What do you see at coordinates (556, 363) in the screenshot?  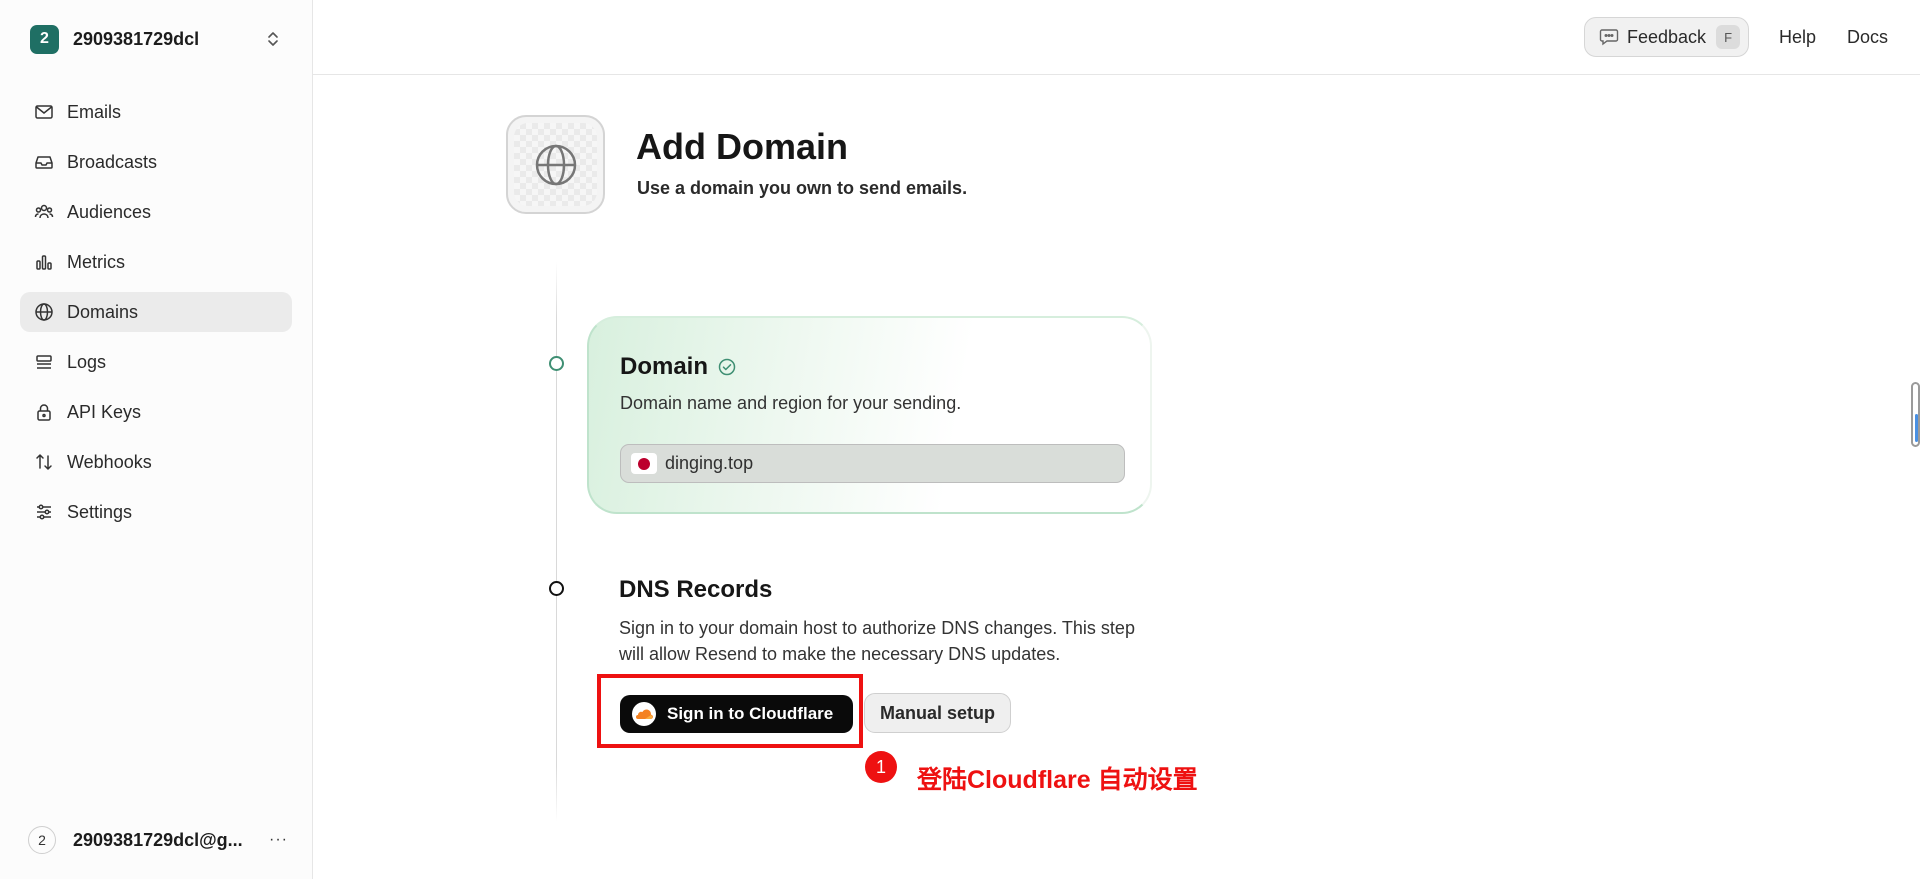 I see `step-indicator-complete` at bounding box center [556, 363].